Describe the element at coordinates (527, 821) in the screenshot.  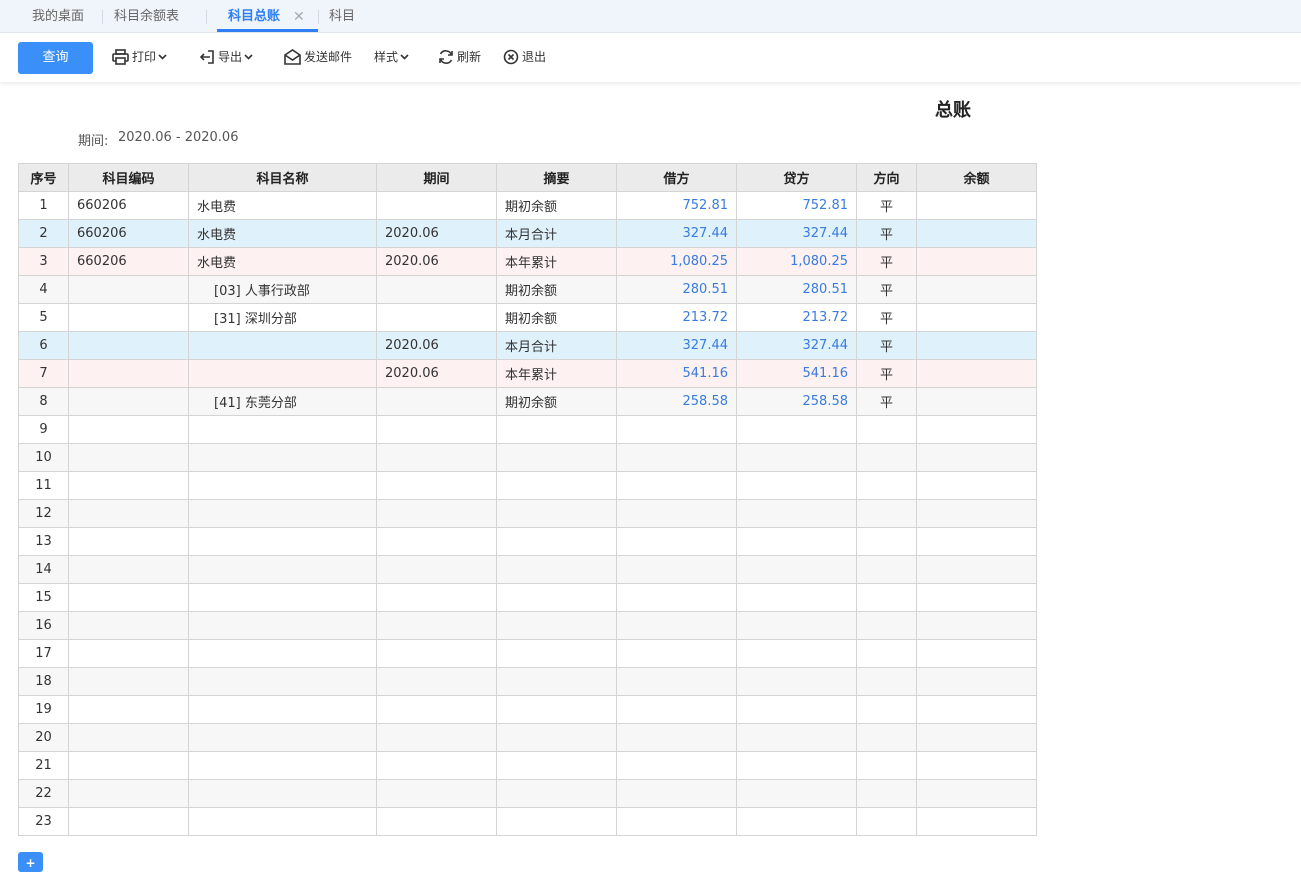
I see `table-row: 23` at that location.